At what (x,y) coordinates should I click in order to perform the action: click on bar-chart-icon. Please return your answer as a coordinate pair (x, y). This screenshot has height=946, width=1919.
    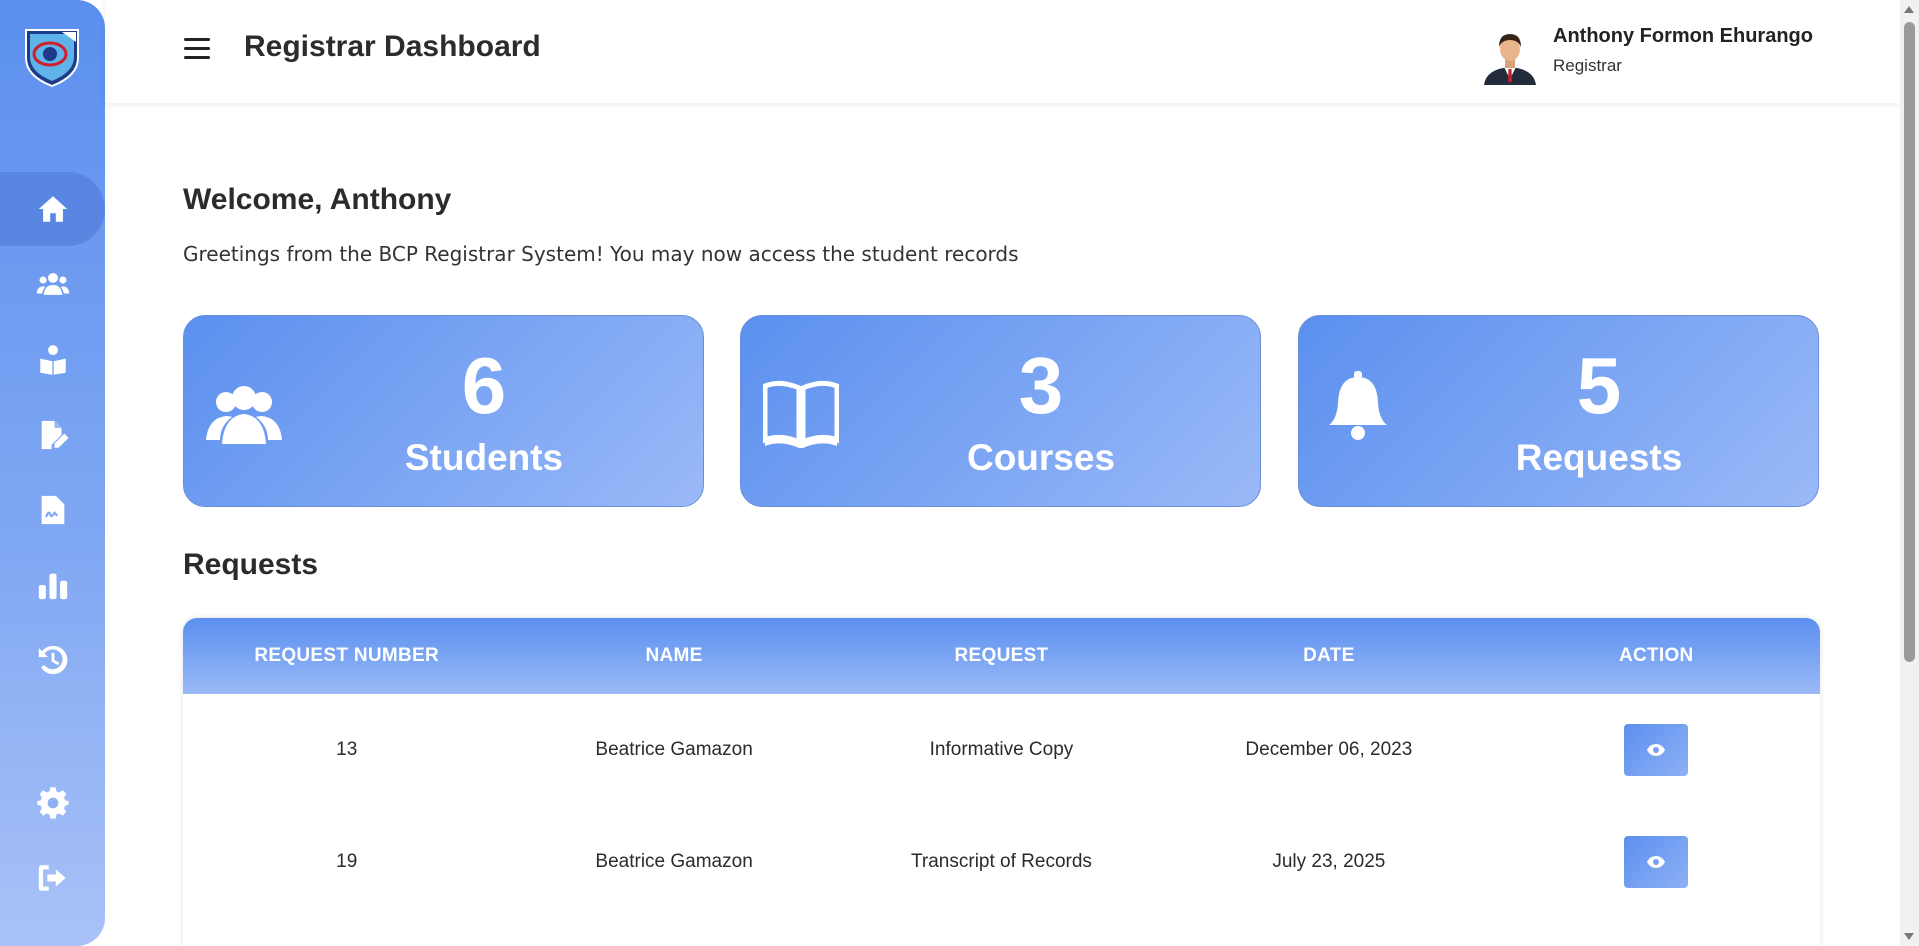
    Looking at the image, I should click on (52, 586).